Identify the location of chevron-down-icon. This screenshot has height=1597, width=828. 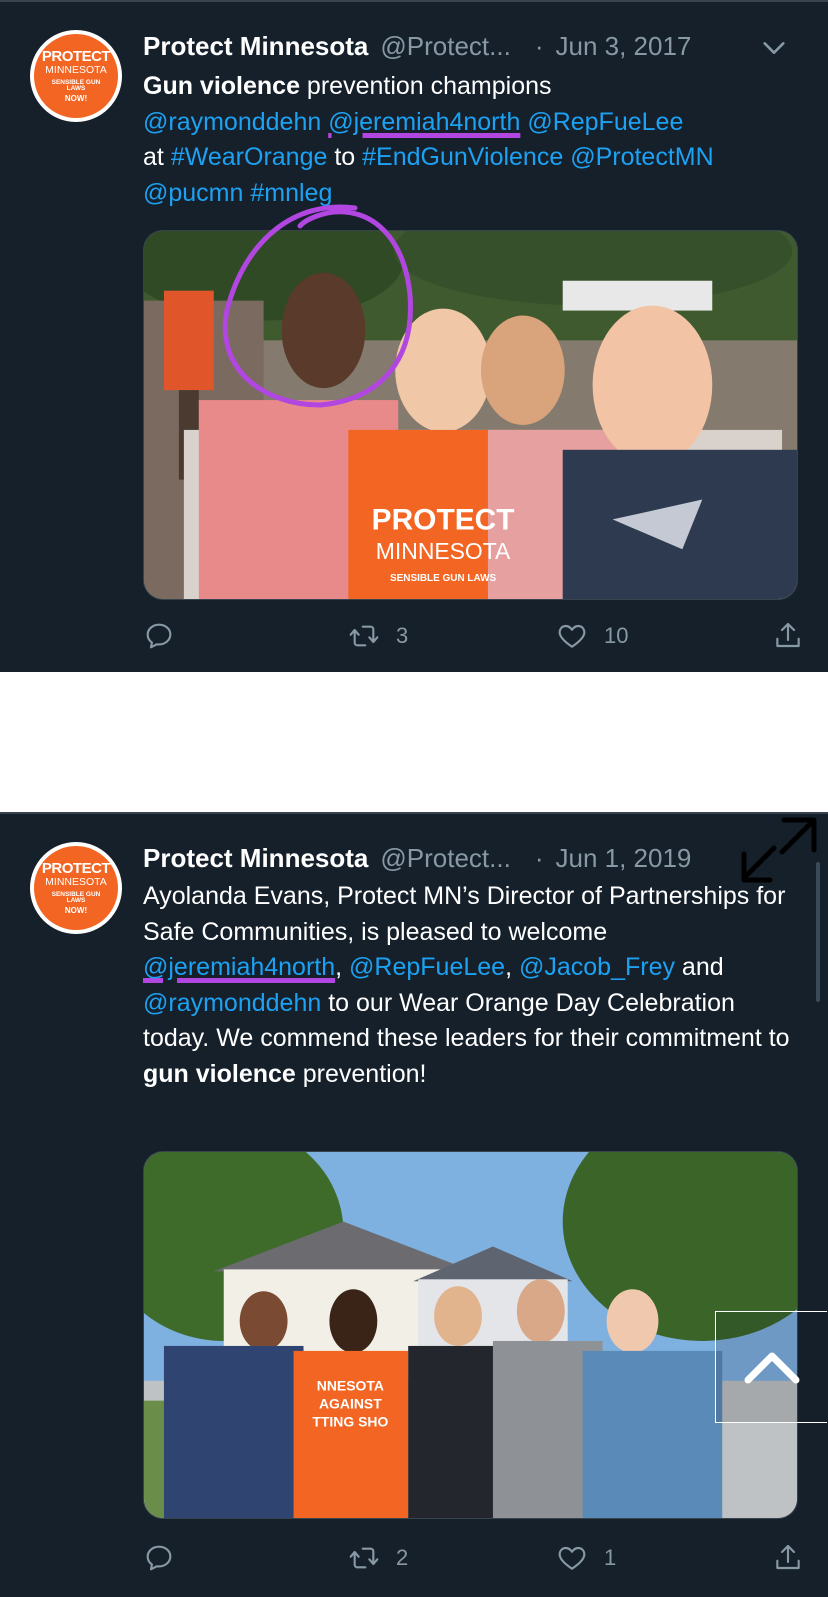
(774, 48).